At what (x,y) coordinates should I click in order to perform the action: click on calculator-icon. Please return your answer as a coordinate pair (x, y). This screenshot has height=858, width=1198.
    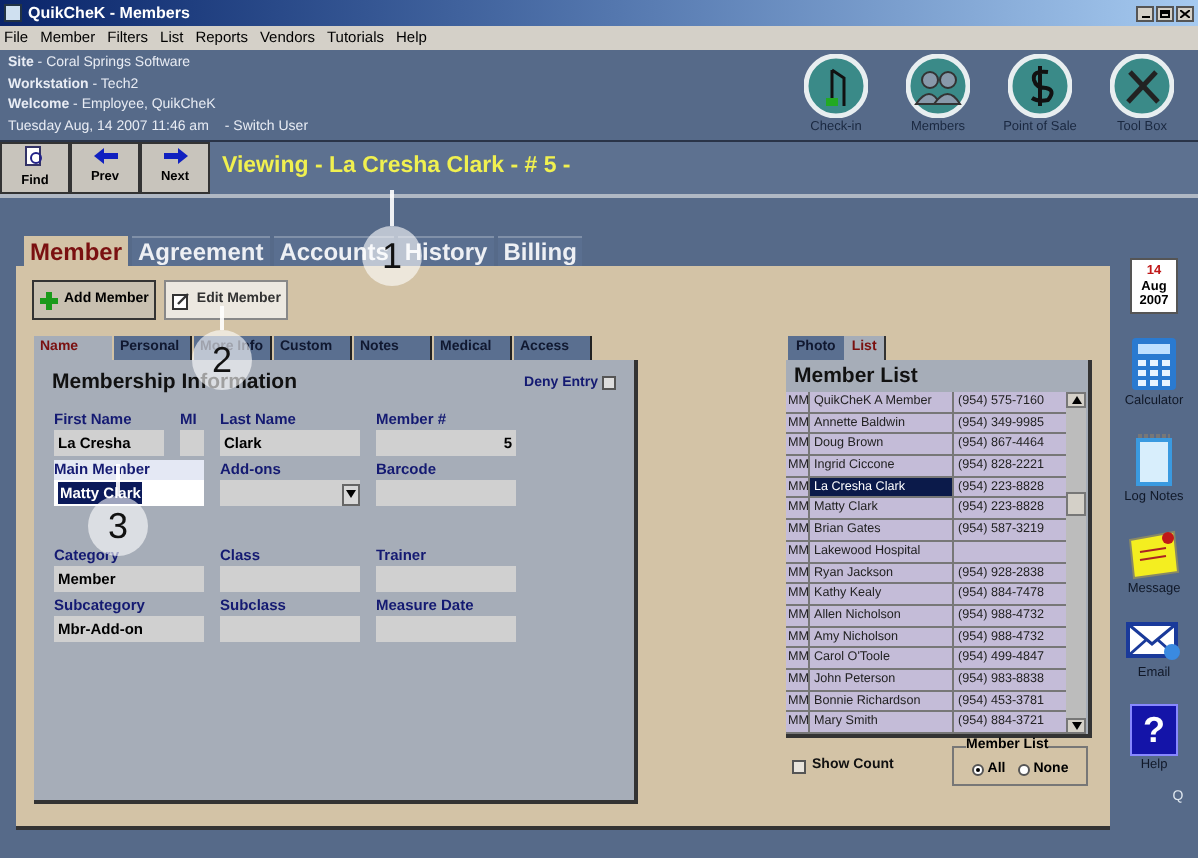
    Looking at the image, I should click on (1153, 364).